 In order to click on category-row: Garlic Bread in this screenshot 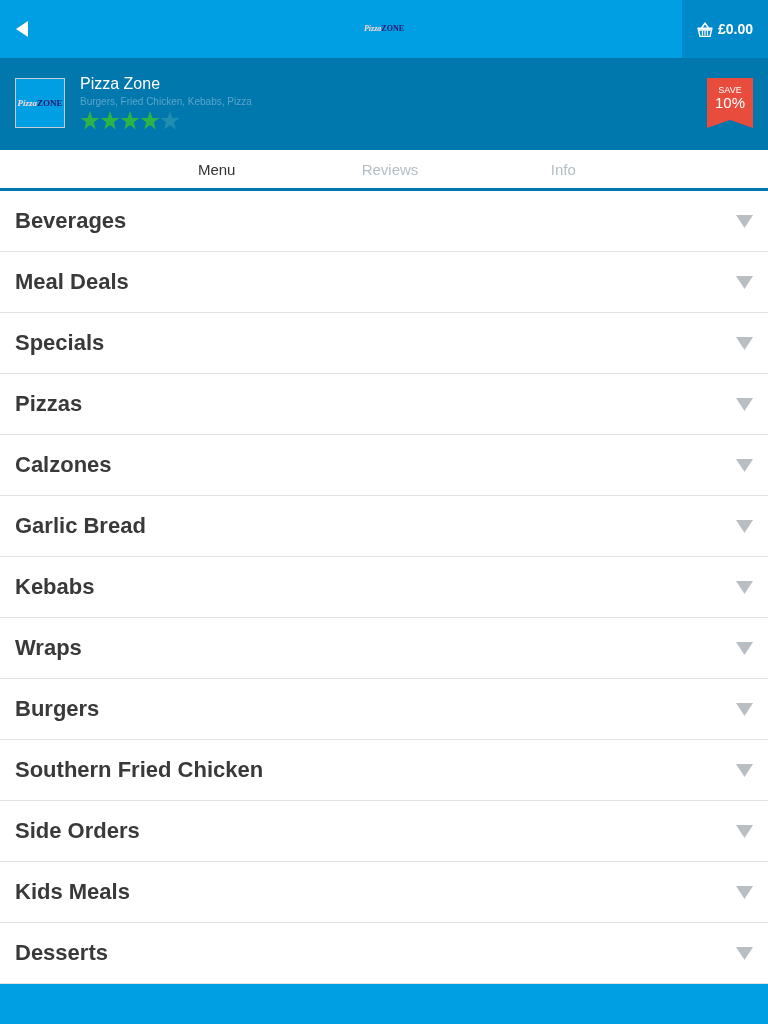, I will do `click(384, 526)`.